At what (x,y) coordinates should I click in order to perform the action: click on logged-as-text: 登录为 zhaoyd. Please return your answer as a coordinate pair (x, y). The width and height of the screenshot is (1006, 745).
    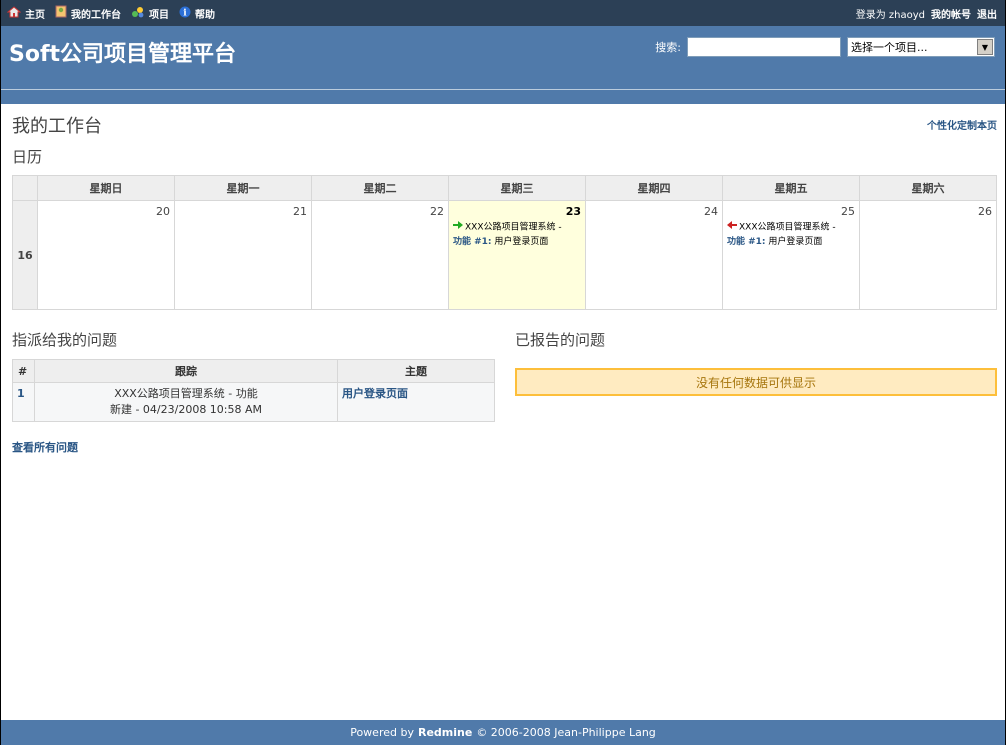
    Looking at the image, I should click on (890, 15).